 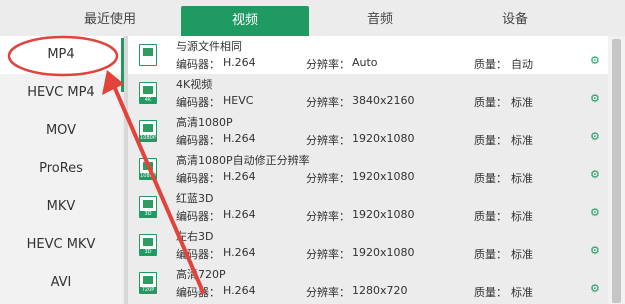 What do you see at coordinates (61, 245) in the screenshot?
I see `sidebar-item-hevc-mkv: HEVC MKV` at bounding box center [61, 245].